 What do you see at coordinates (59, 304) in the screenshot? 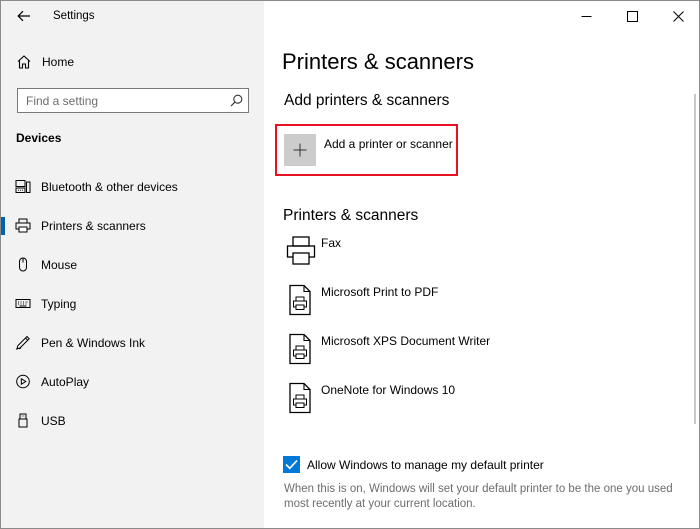
I see `sidebar-item-label: Typing` at bounding box center [59, 304].